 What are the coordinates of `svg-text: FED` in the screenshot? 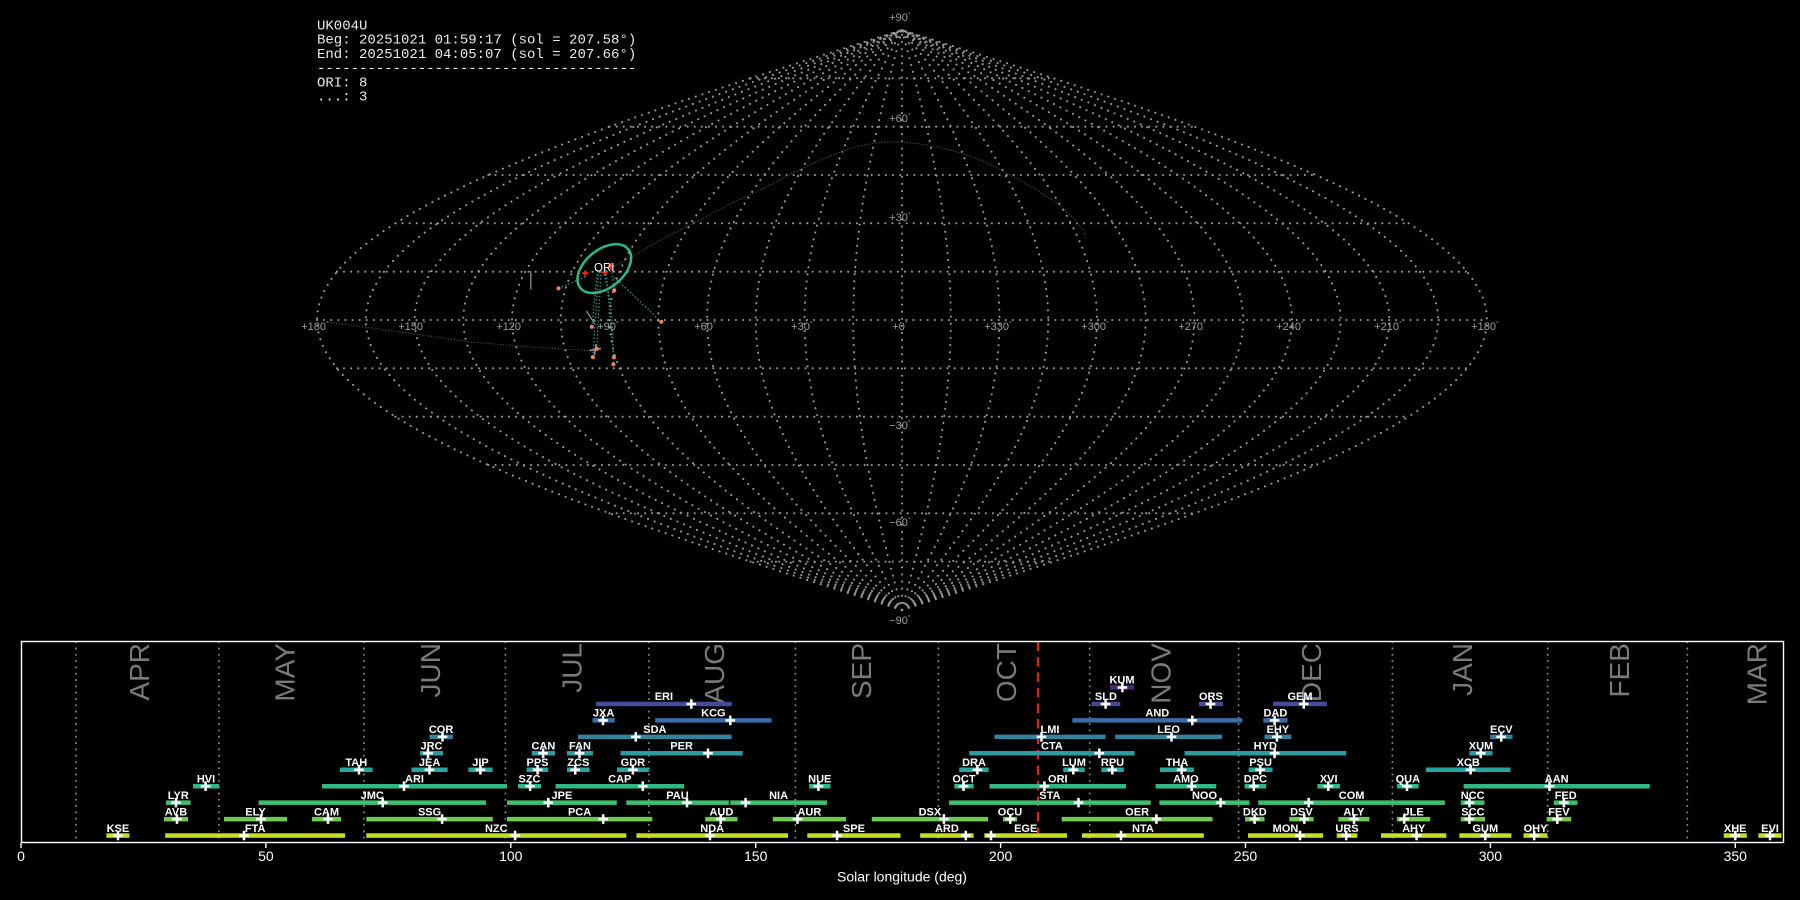 It's located at (1566, 796).